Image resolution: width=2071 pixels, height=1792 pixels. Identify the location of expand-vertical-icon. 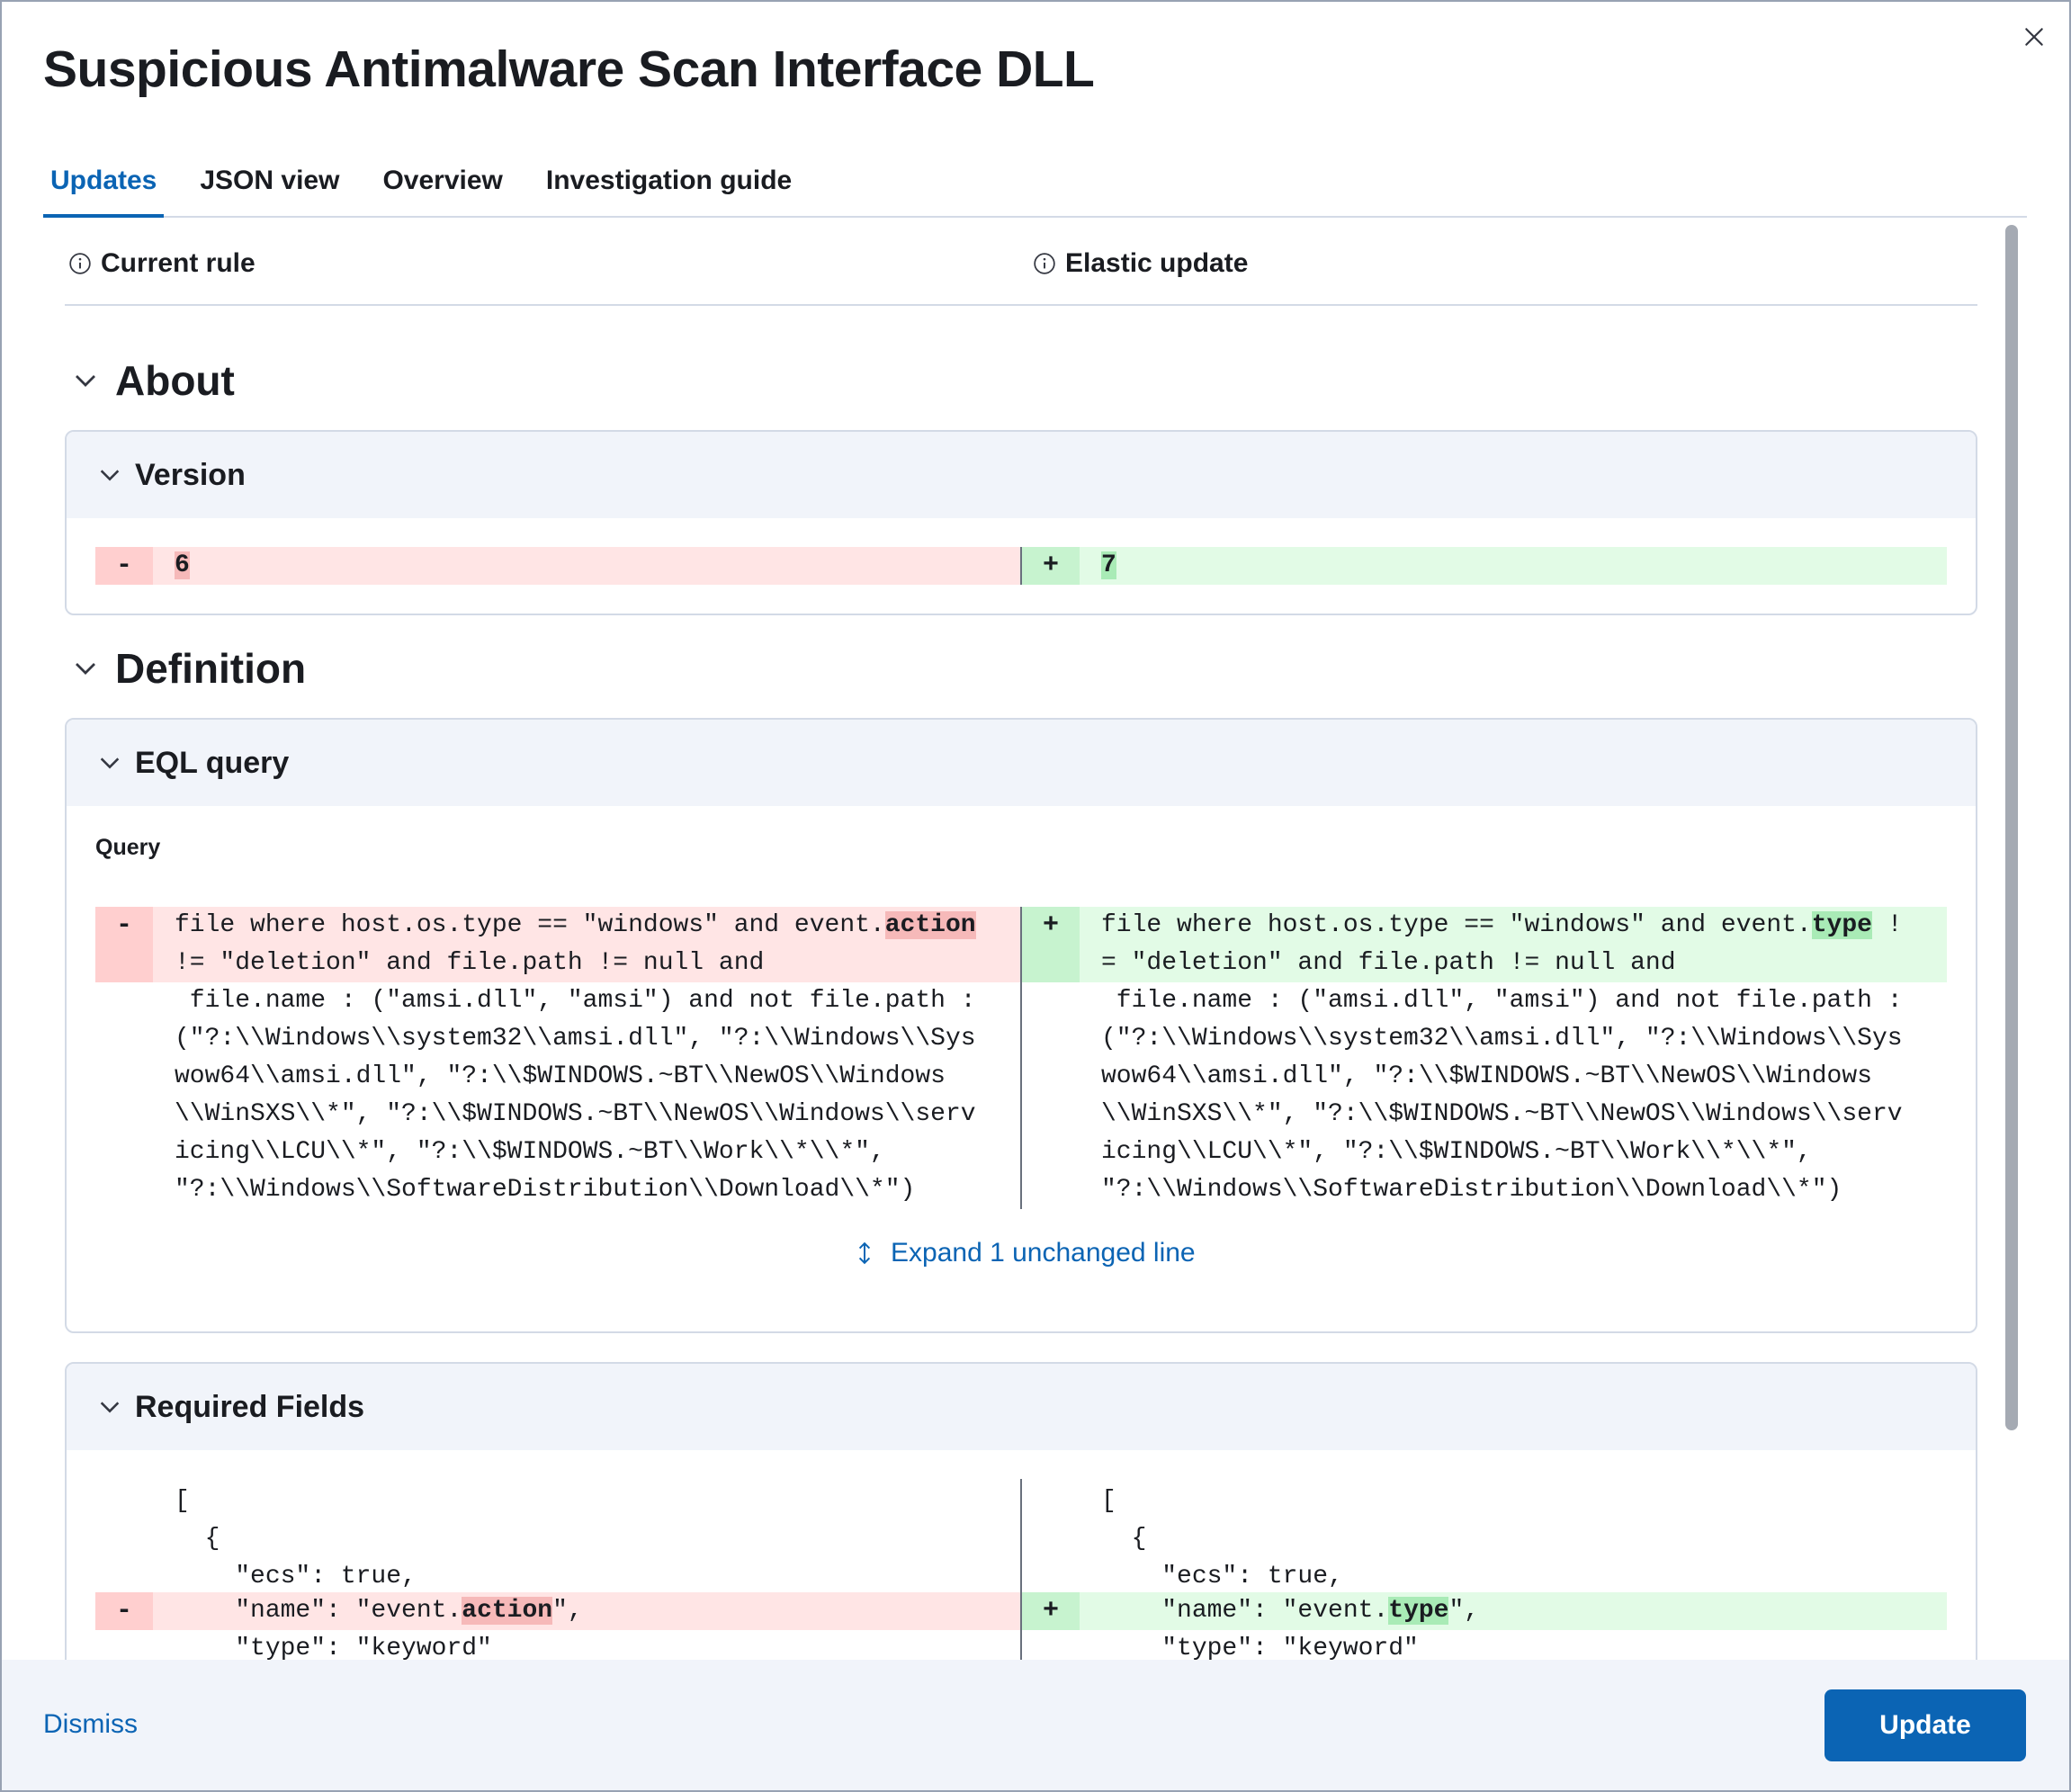
(864, 1253).